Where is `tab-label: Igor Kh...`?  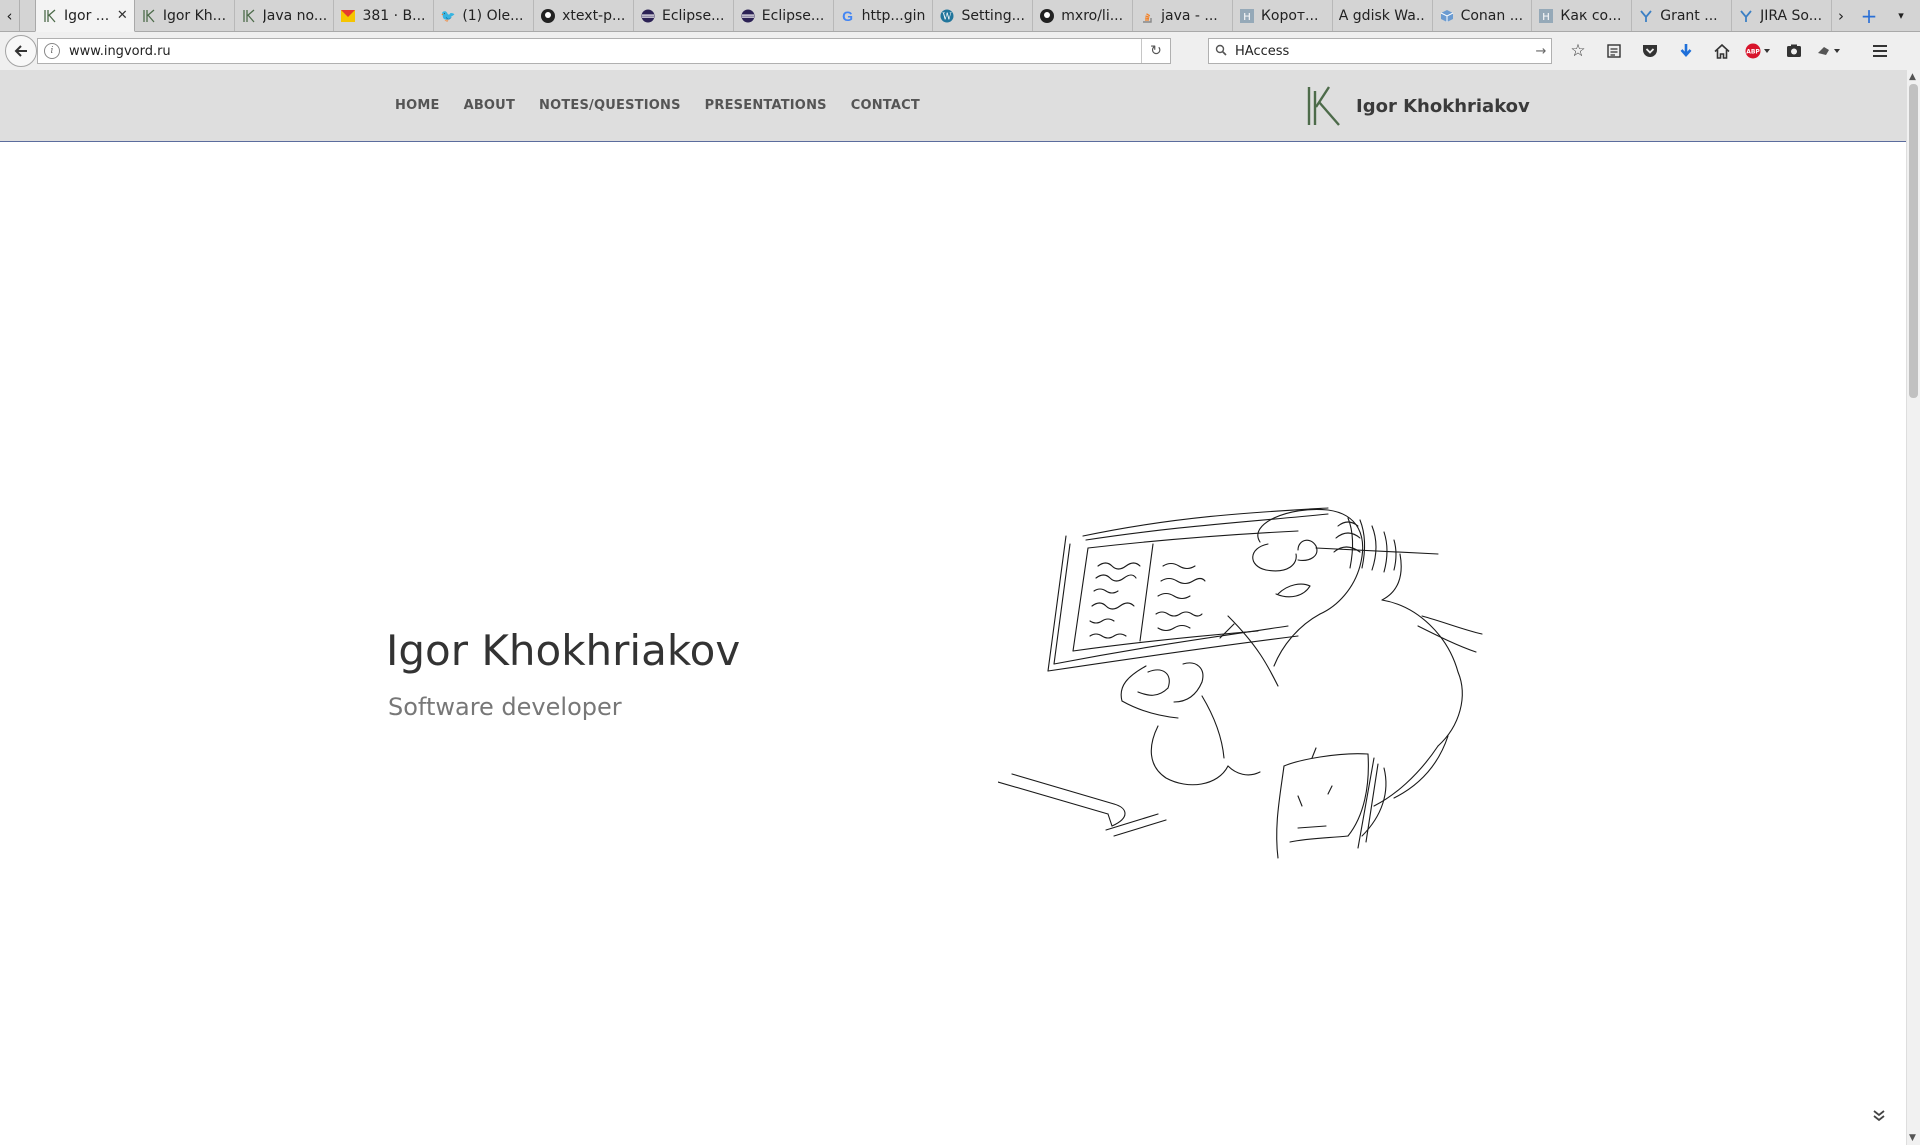 tab-label: Igor Kh... is located at coordinates (194, 15).